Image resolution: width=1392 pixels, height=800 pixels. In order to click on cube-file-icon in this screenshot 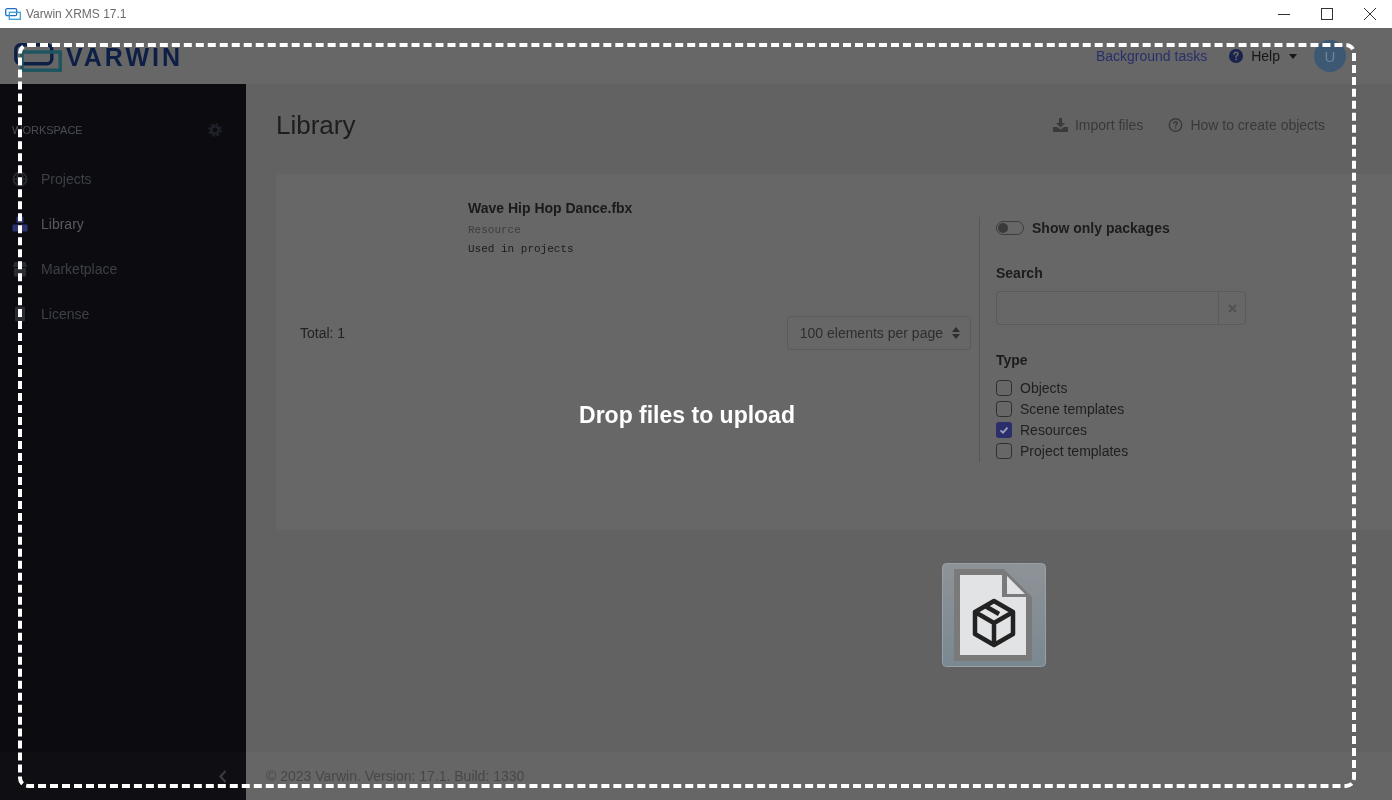, I will do `click(994, 615)`.